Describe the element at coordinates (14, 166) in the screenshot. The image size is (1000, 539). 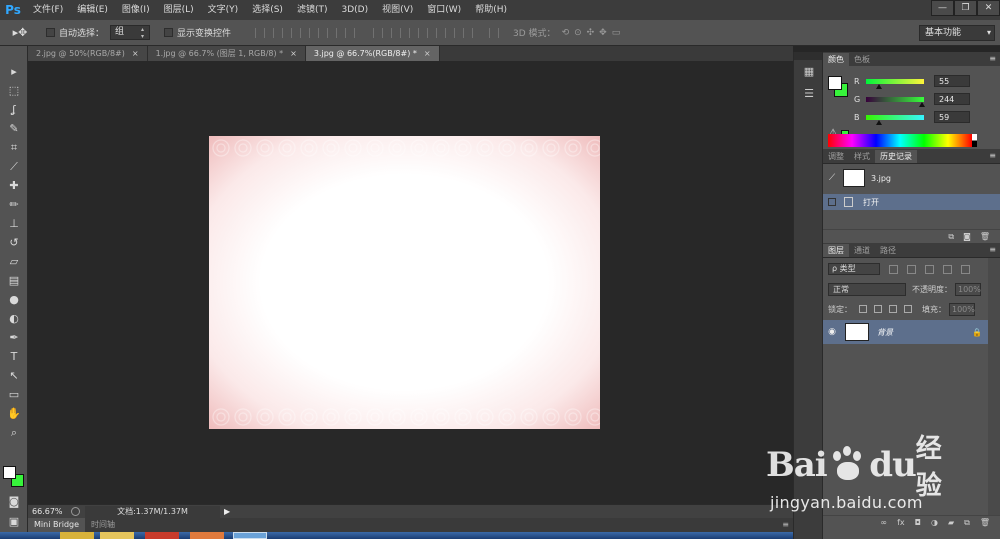
I see `eyedropper-tool-icon: ⟋` at that location.